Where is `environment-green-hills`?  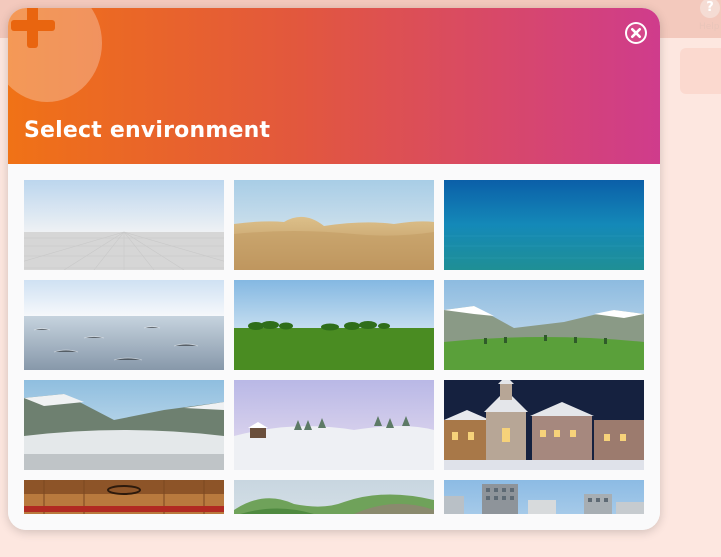
environment-green-hills is located at coordinates (334, 497).